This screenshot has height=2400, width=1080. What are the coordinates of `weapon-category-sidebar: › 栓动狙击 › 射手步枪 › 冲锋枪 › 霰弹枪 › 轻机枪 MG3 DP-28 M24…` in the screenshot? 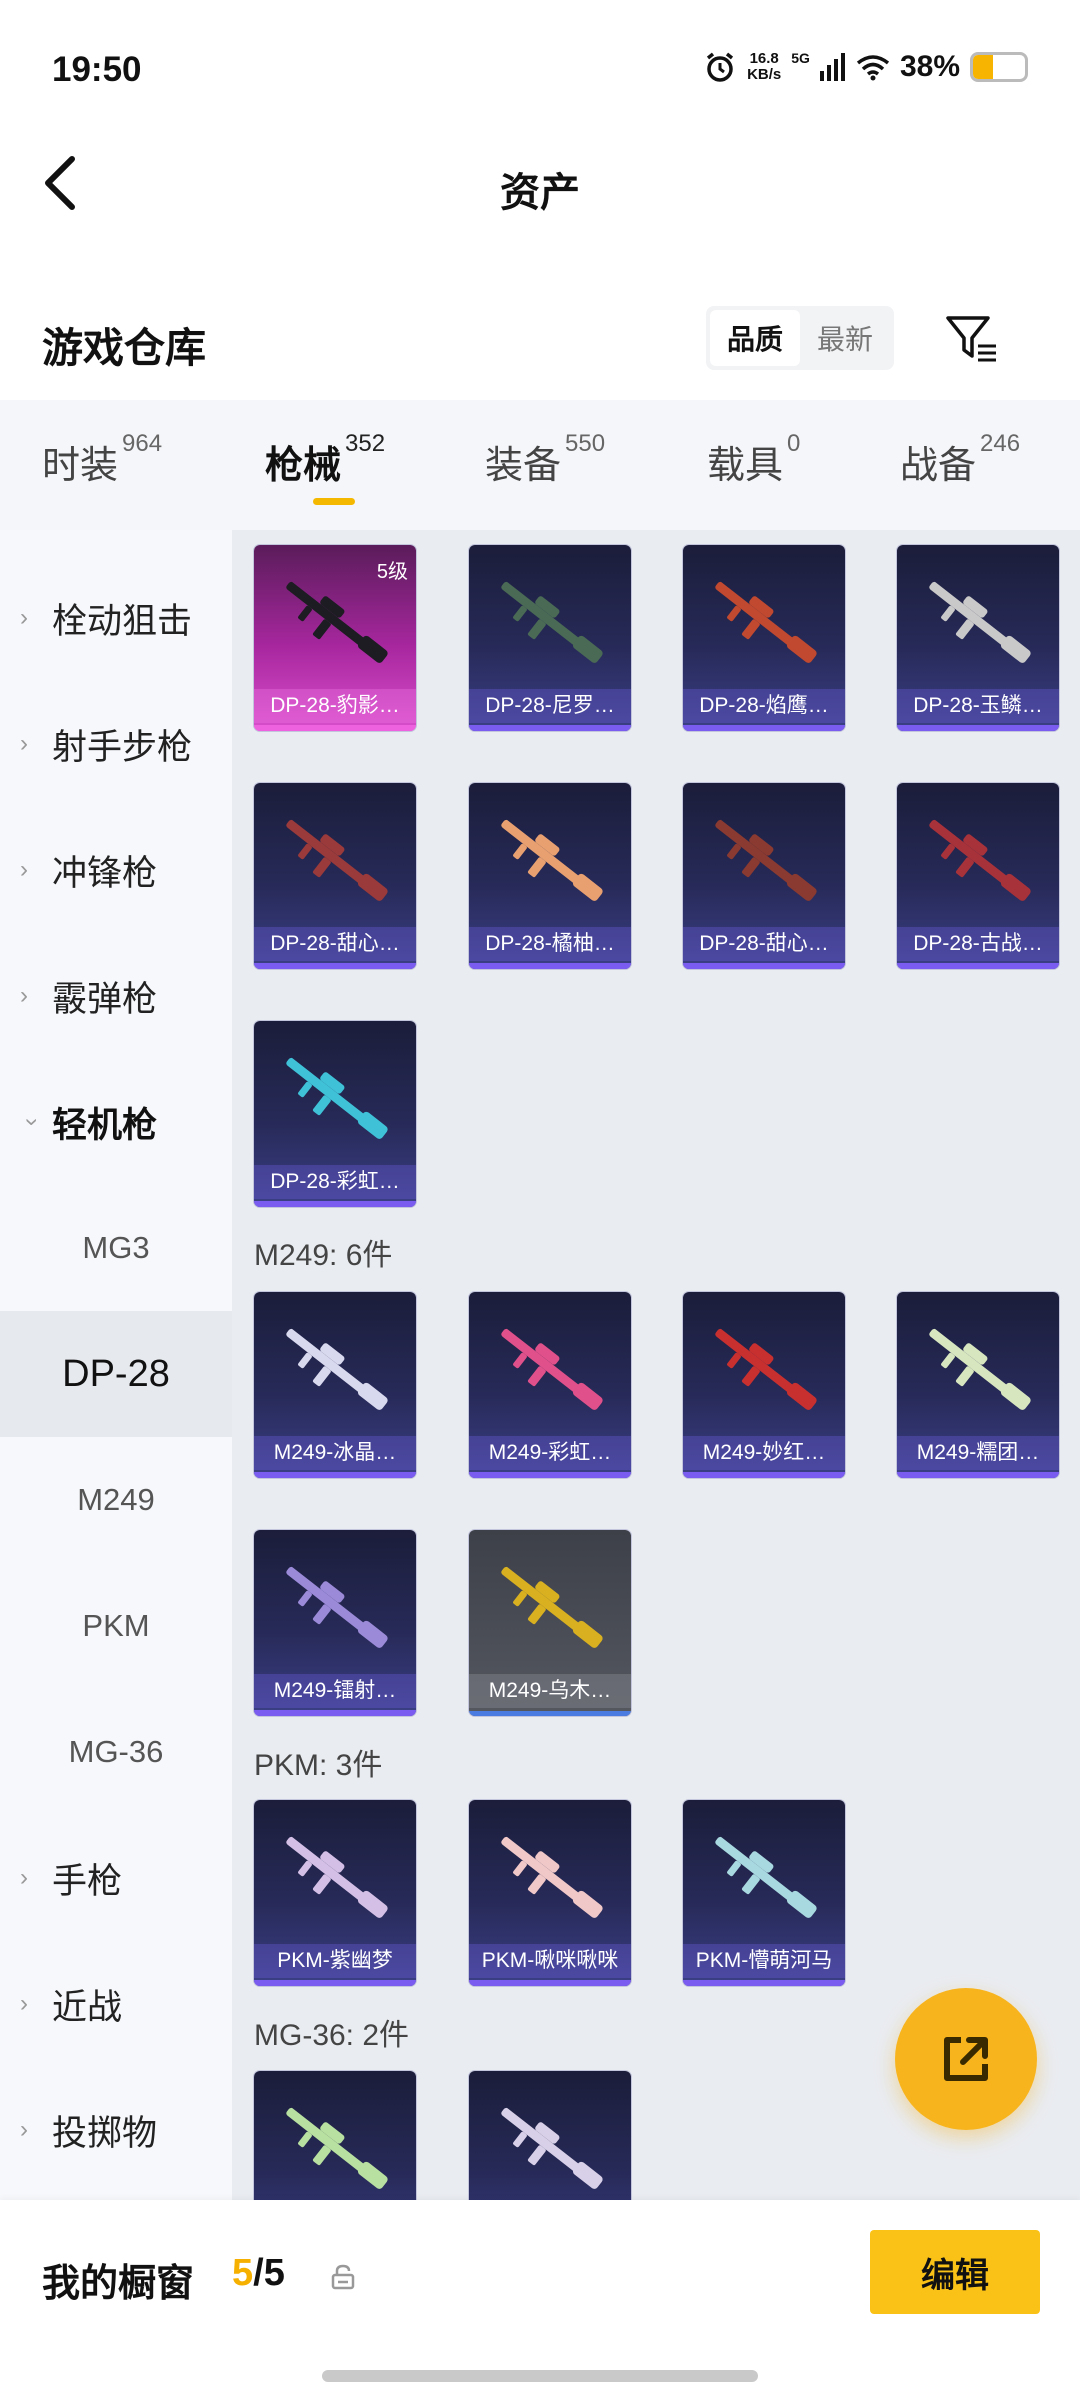 It's located at (116, 1365).